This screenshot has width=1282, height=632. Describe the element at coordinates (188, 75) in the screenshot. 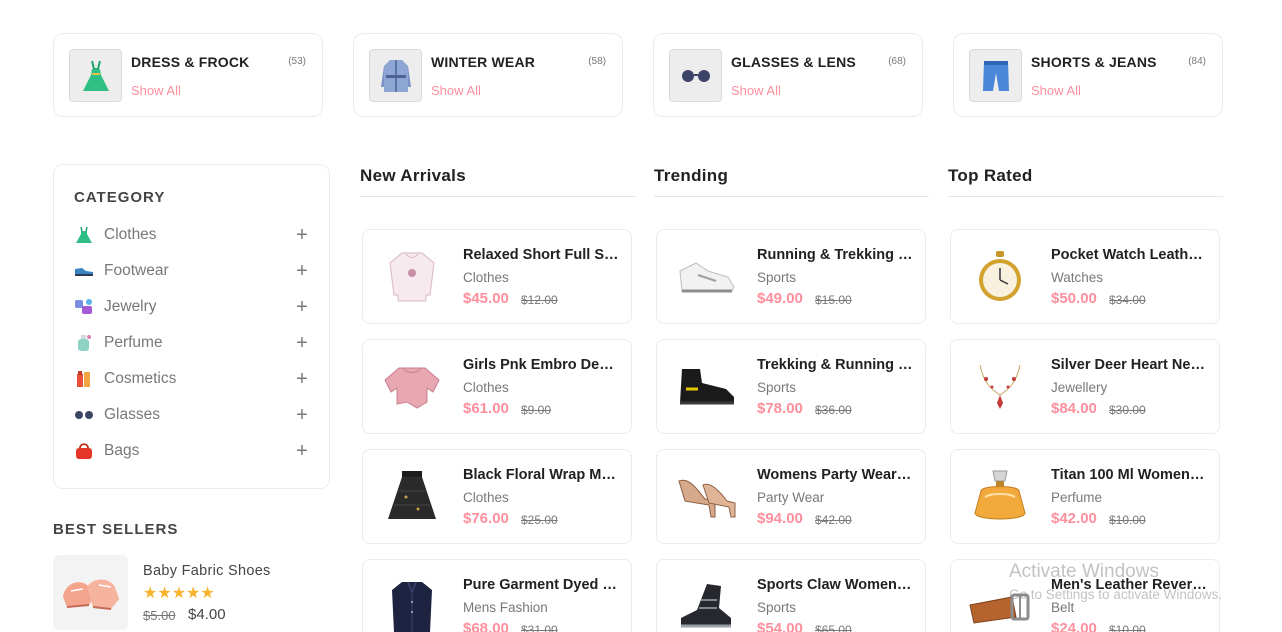

I see `category-card-dress: DRESS & FROCK (53) Show All` at that location.